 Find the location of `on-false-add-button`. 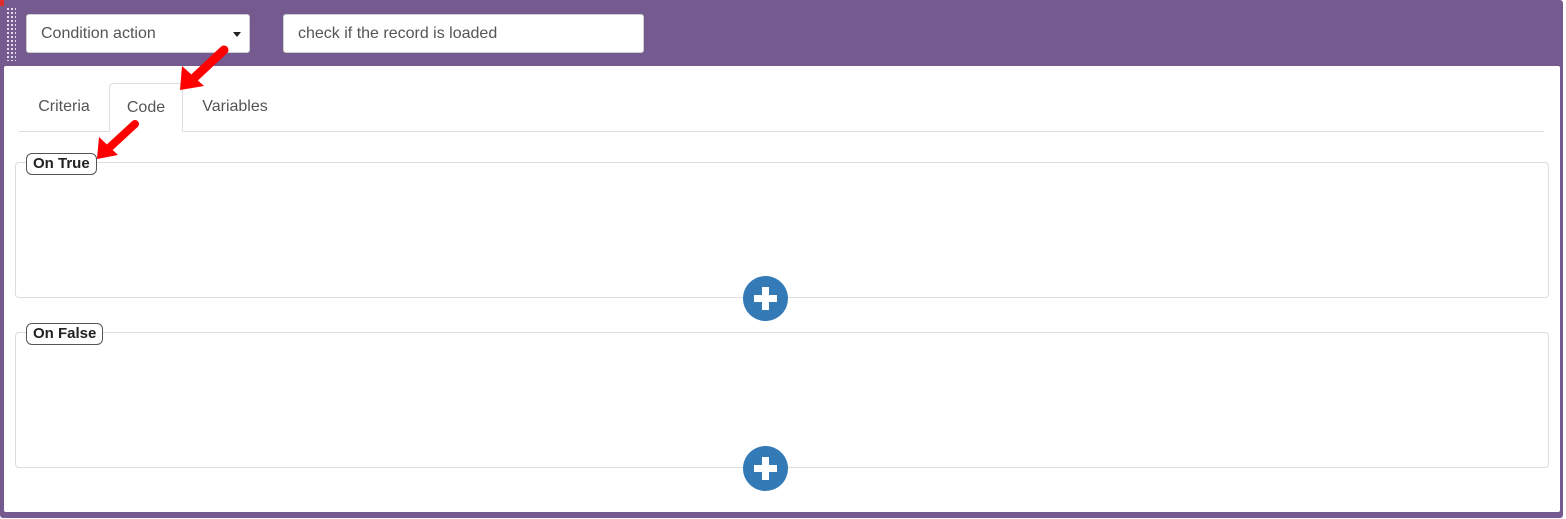

on-false-add-button is located at coordinates (765, 468).